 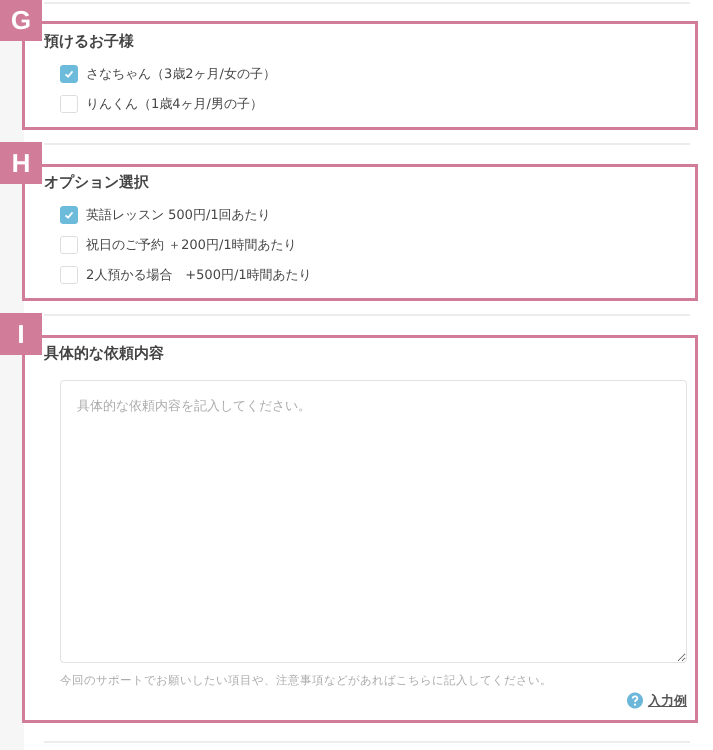 What do you see at coordinates (104, 353) in the screenshot?
I see `section-title: 具体的な依頼内容` at bounding box center [104, 353].